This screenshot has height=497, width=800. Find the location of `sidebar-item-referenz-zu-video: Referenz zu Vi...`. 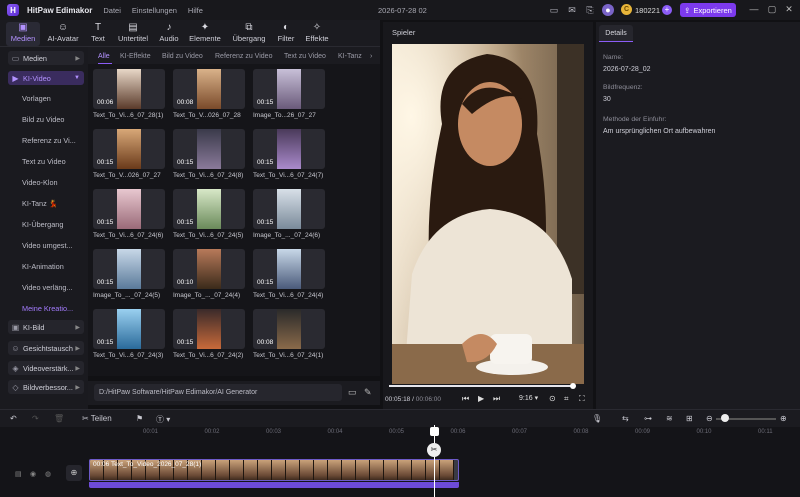

sidebar-item-referenz-zu-video: Referenz zu Vi... is located at coordinates (49, 140).